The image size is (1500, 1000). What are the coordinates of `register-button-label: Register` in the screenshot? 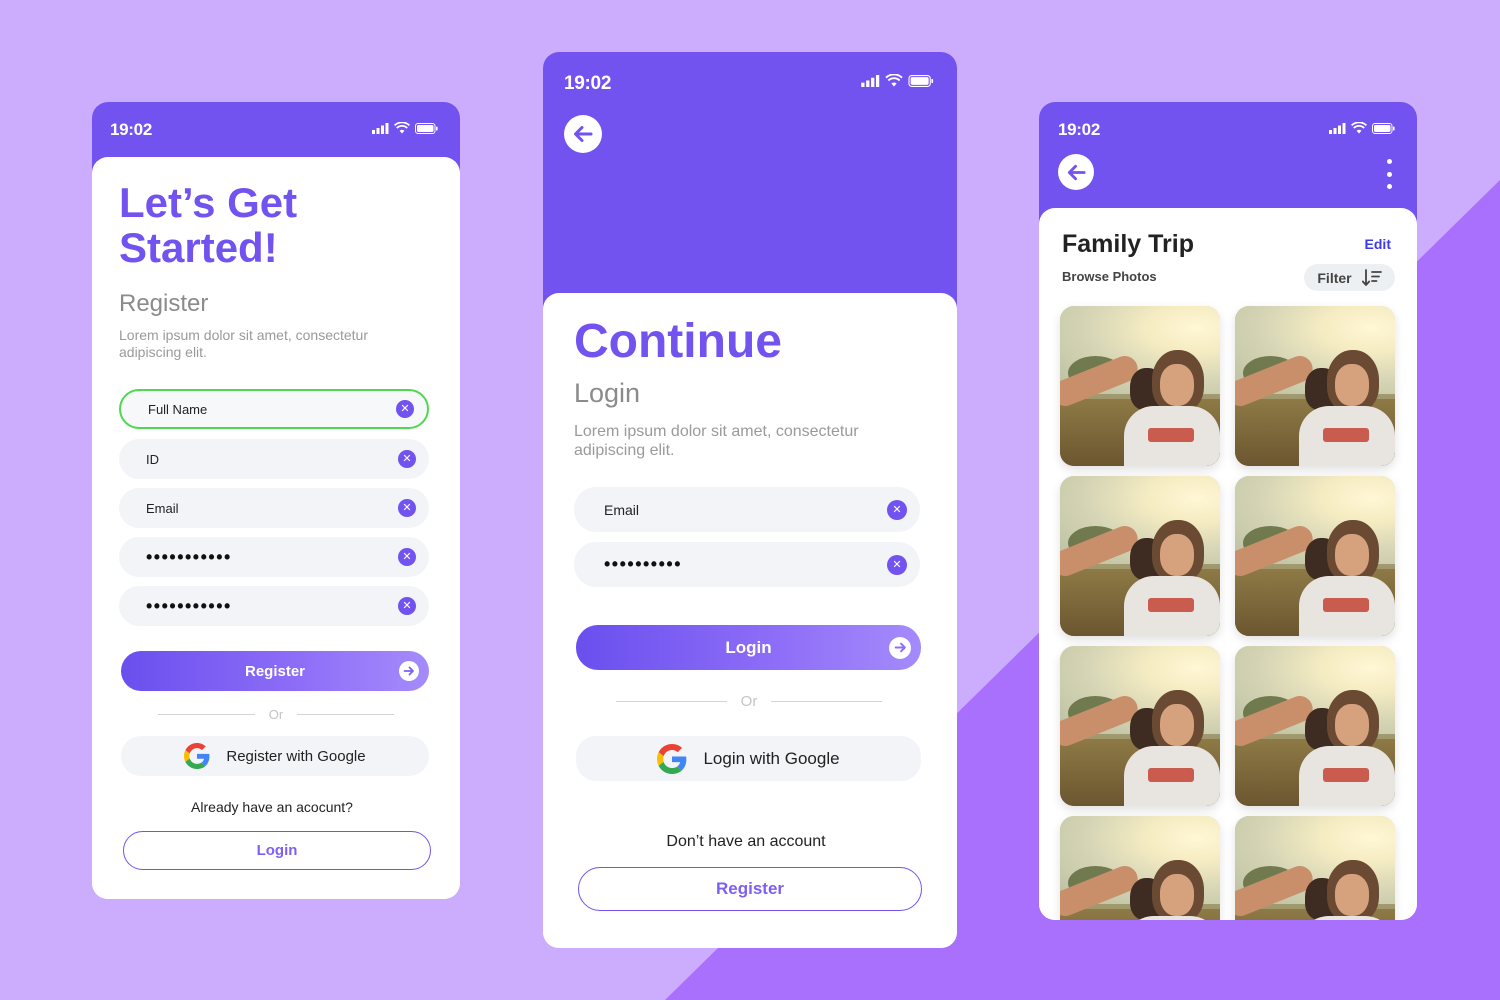 It's located at (275, 671).